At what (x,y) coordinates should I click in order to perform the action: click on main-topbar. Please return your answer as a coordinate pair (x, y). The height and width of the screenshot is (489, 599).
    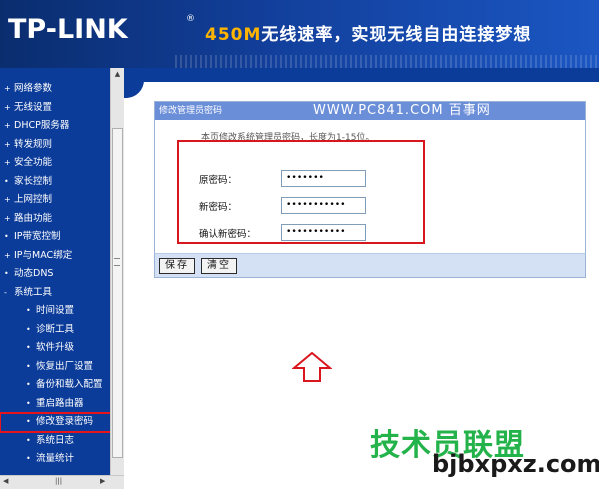
    Looking at the image, I should click on (361, 75).